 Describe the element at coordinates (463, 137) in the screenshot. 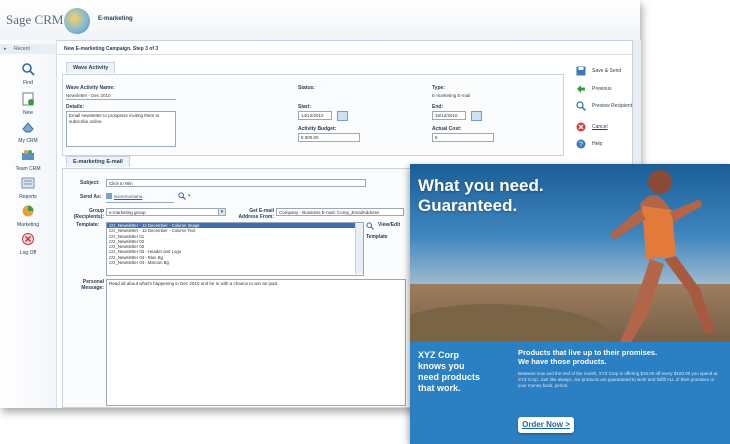

I see `cost-field: €` at that location.